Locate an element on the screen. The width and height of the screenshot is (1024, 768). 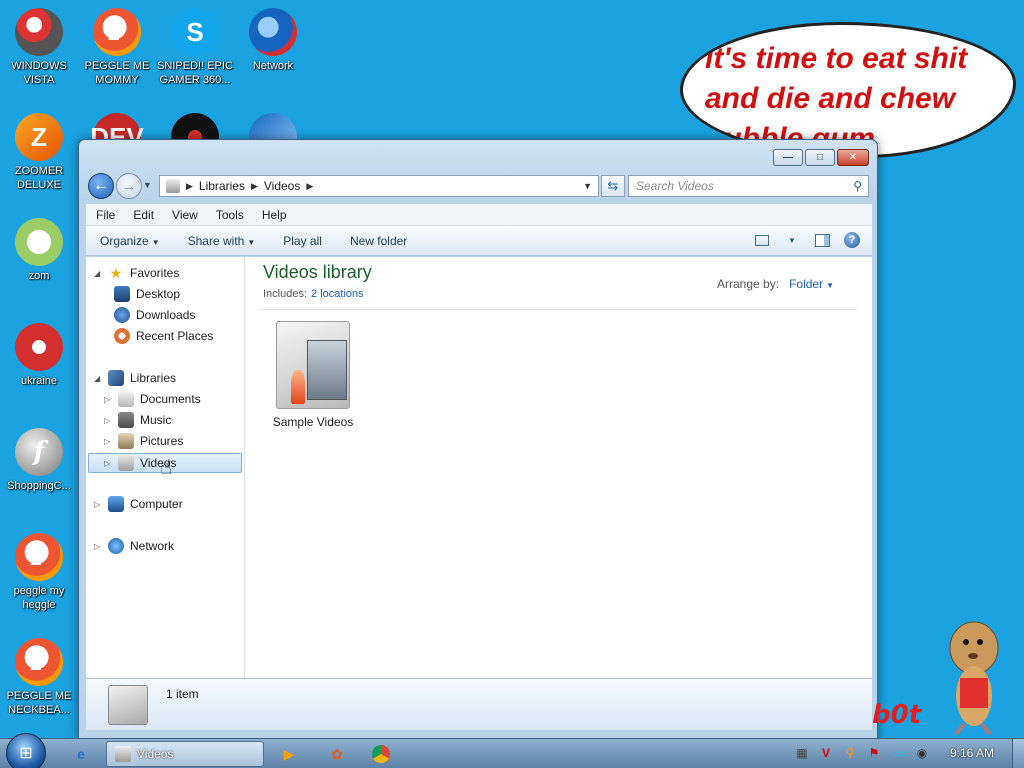
tree-item-computer: ▷ Computer is located at coordinates (138, 504).